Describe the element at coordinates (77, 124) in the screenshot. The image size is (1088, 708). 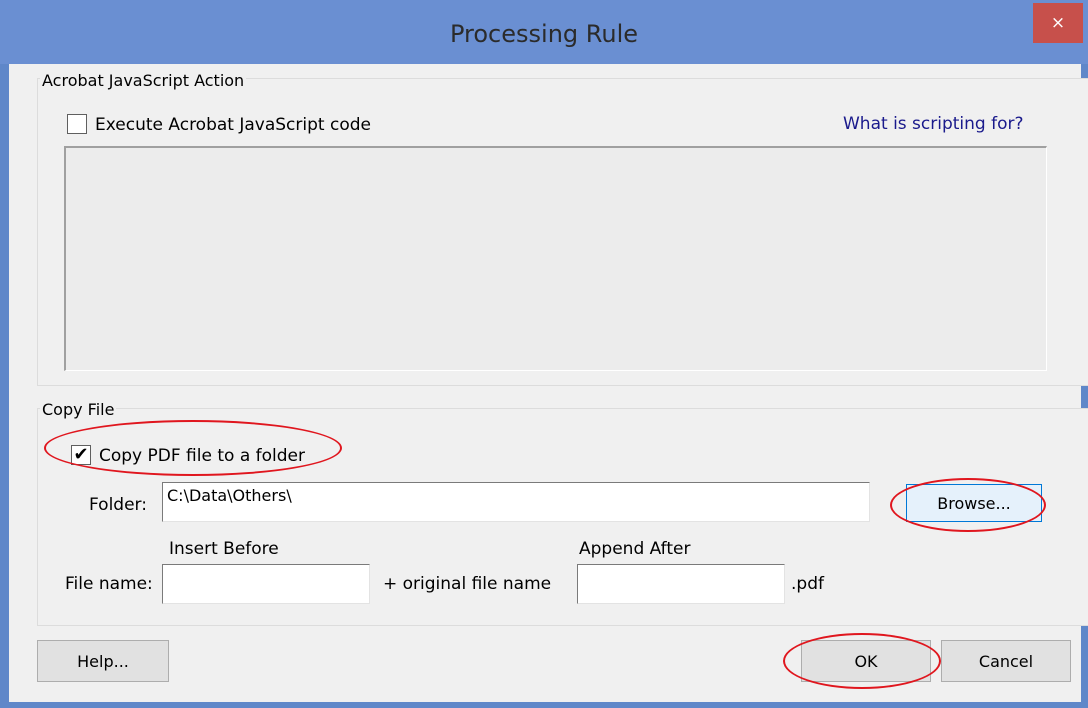
I see `execute-js-checkbox` at that location.